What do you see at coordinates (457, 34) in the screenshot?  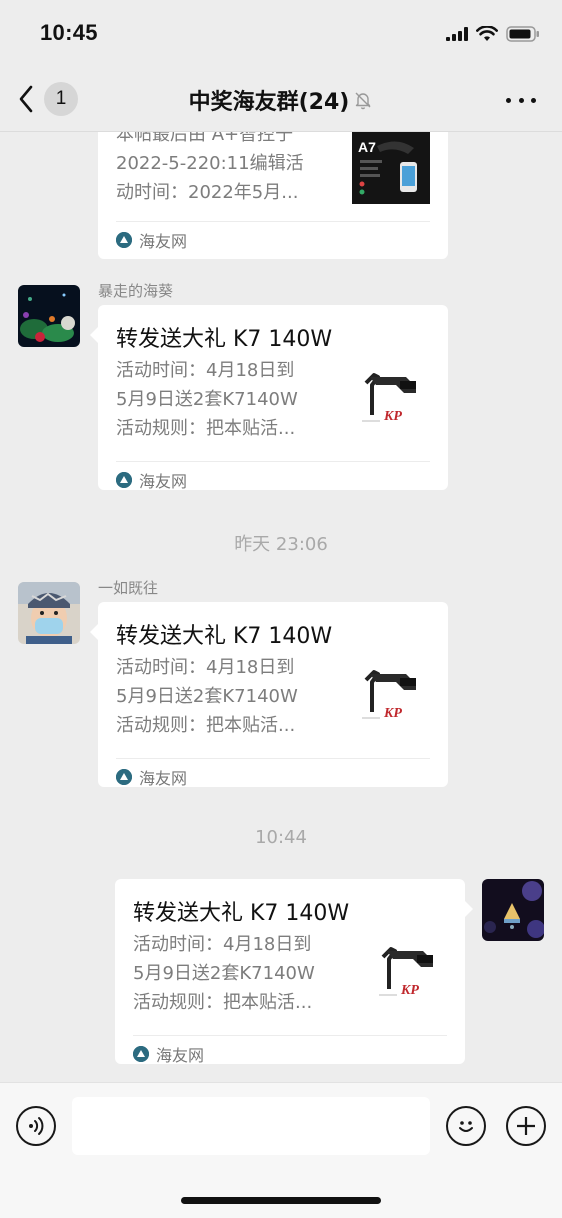 I see `signal-icon` at bounding box center [457, 34].